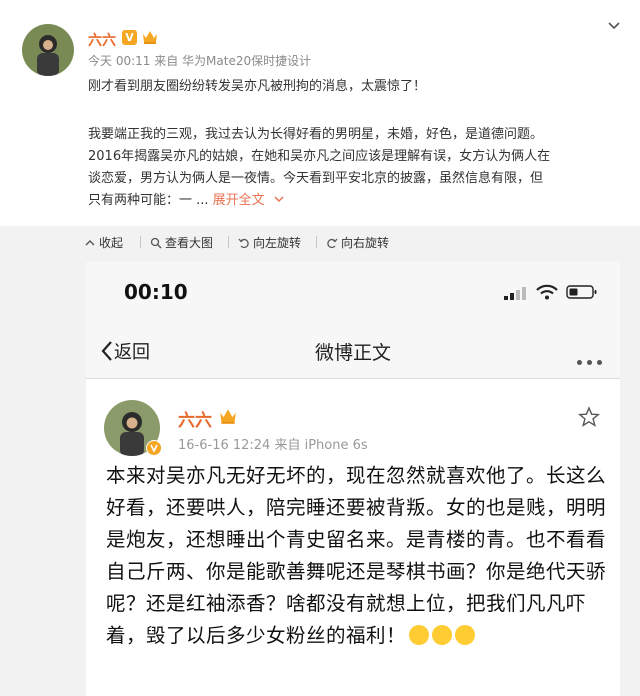  What do you see at coordinates (319, 156) in the screenshot?
I see `post-body-line: 2016年揭露吴亦凡的姑娘，在她和吴亦凡之间应该是理解有误，女方认为俩人在` at bounding box center [319, 156].